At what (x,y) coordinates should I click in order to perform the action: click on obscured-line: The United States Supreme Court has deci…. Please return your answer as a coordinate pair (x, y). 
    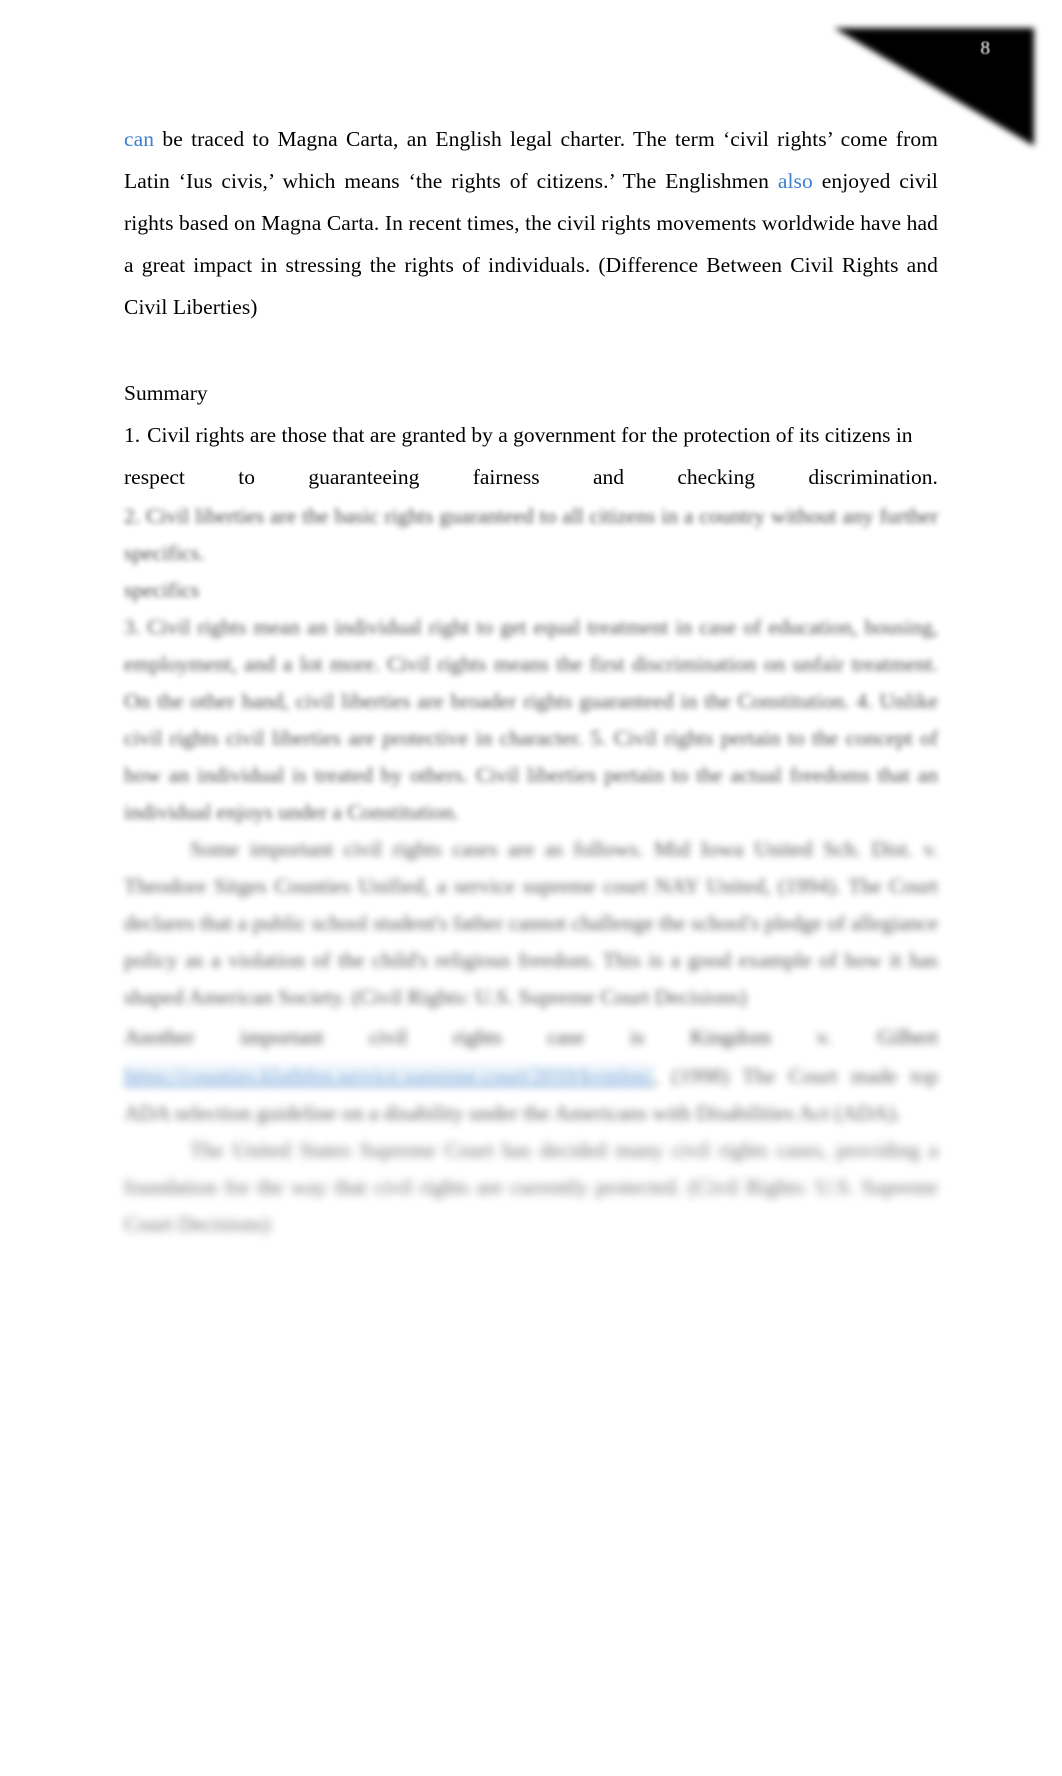
    Looking at the image, I should click on (564, 1150).